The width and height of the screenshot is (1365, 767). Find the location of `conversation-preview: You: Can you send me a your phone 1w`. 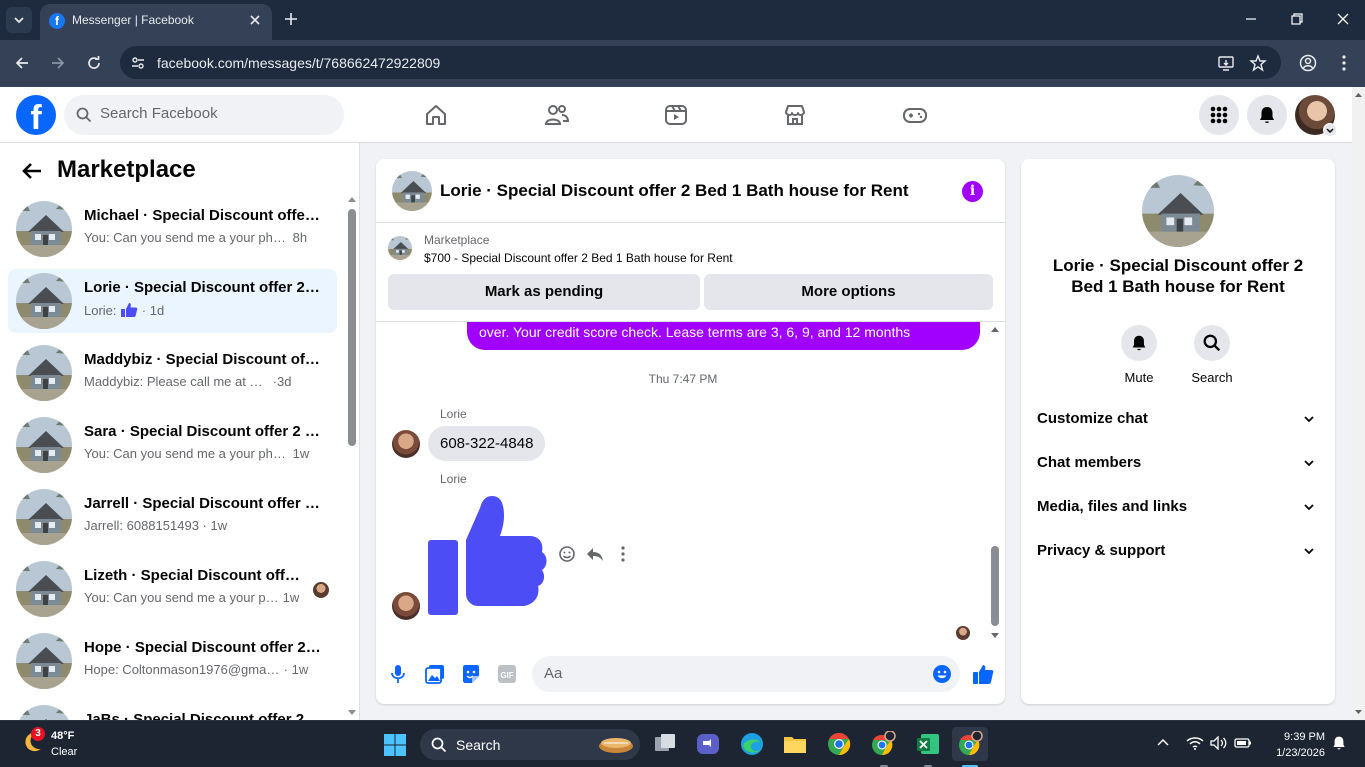

conversation-preview: You: Can you send me a your phone 1w is located at coordinates (192, 597).